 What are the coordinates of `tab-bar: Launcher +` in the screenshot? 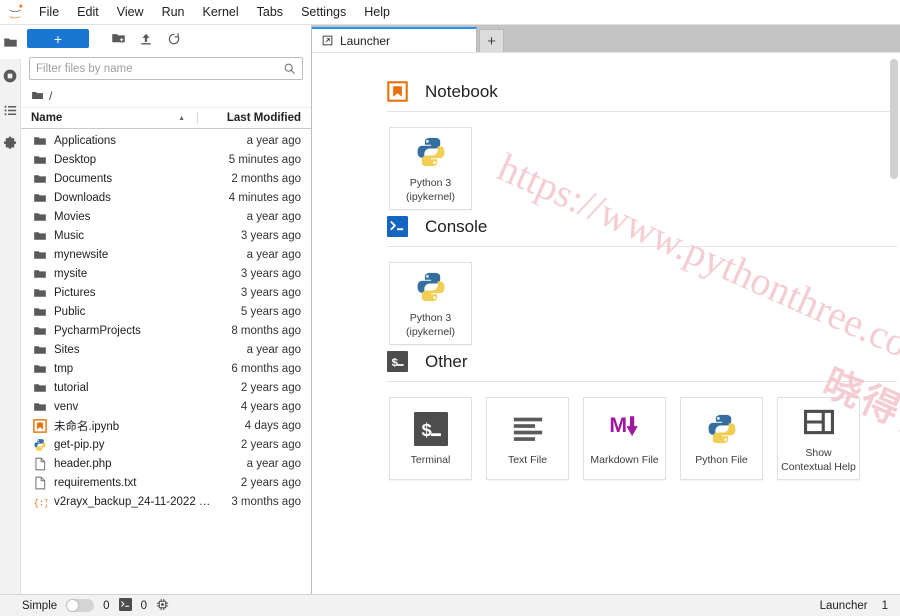 It's located at (606, 38).